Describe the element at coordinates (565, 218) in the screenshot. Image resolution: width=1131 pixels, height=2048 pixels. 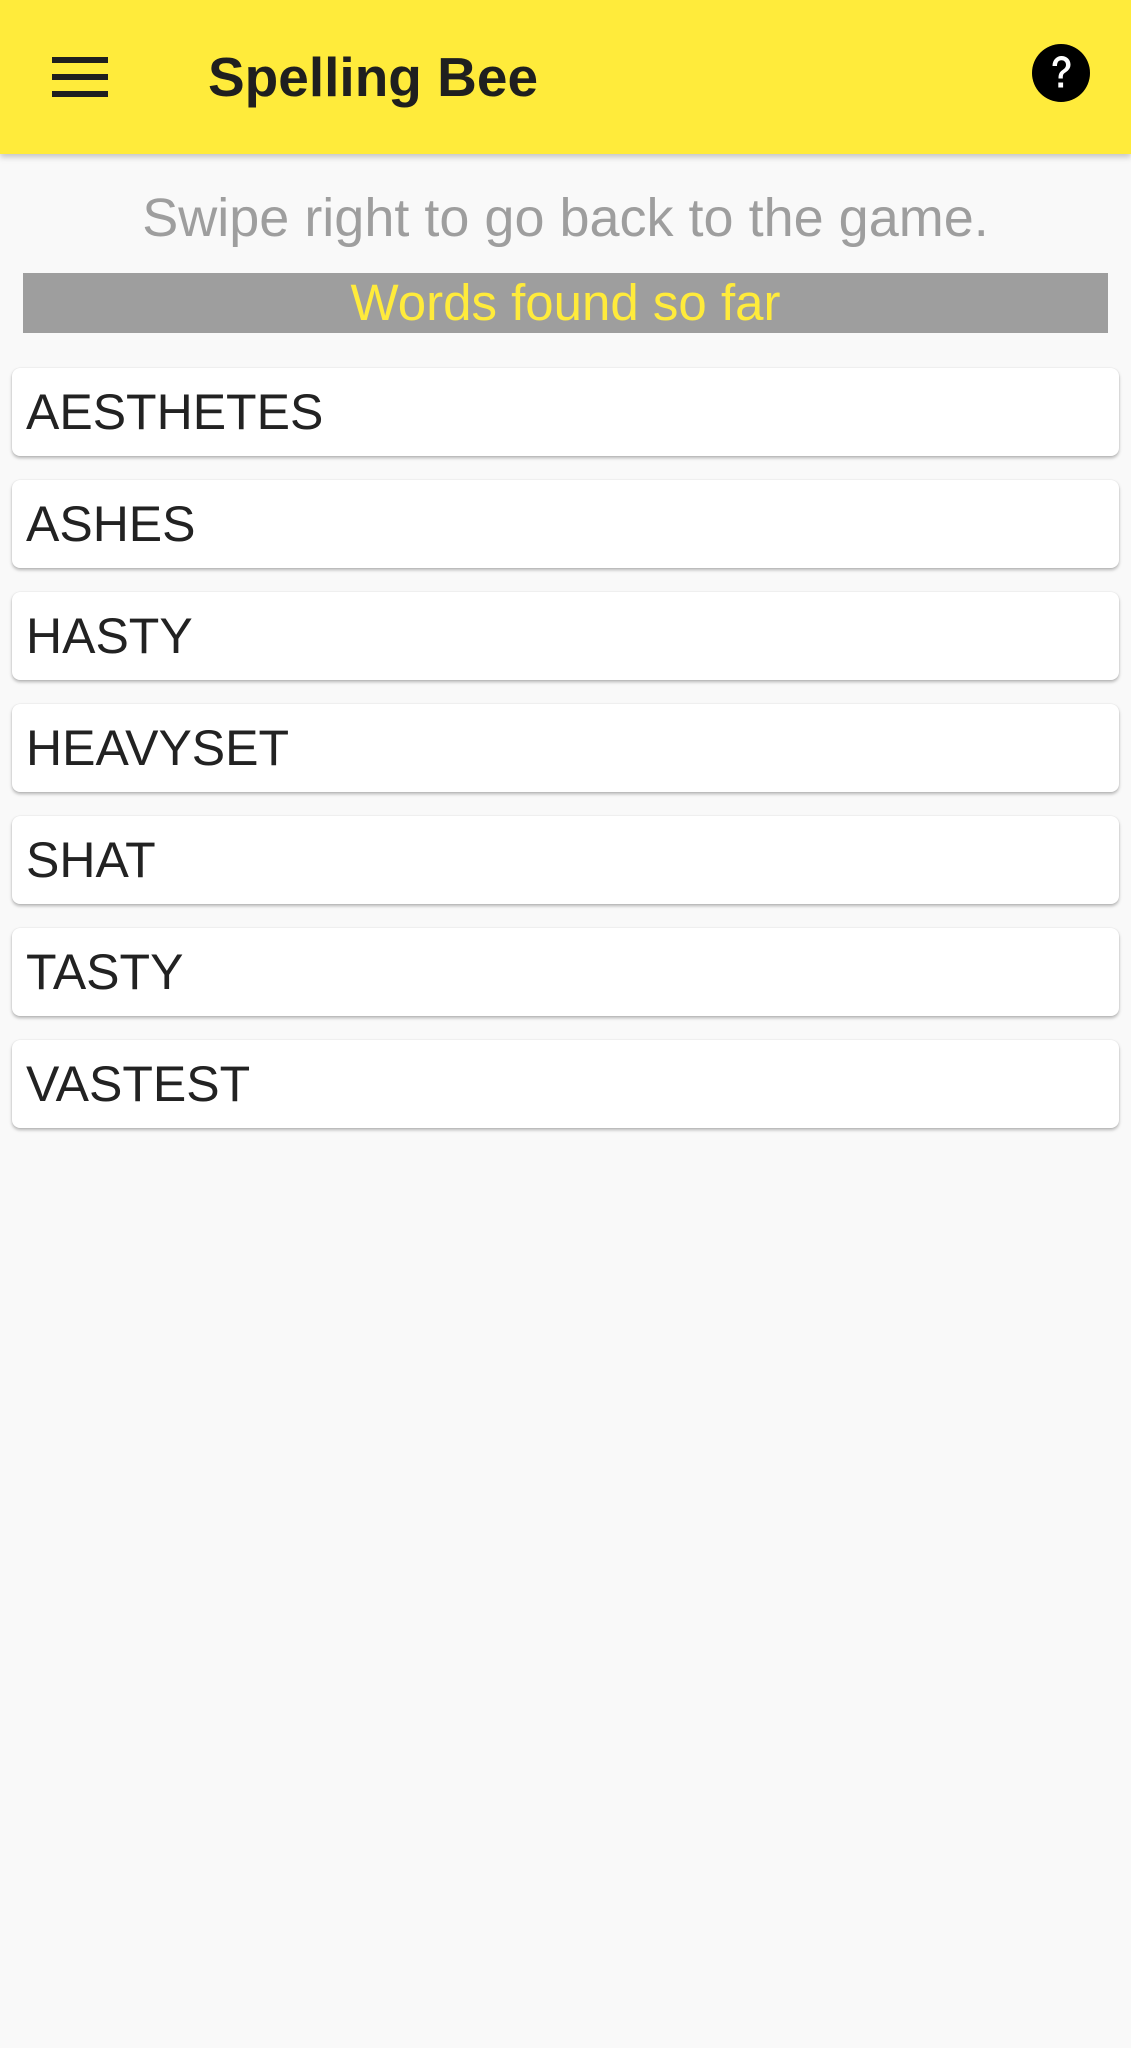
I see `swipe-hint: Swipe right to go back to the game.` at that location.